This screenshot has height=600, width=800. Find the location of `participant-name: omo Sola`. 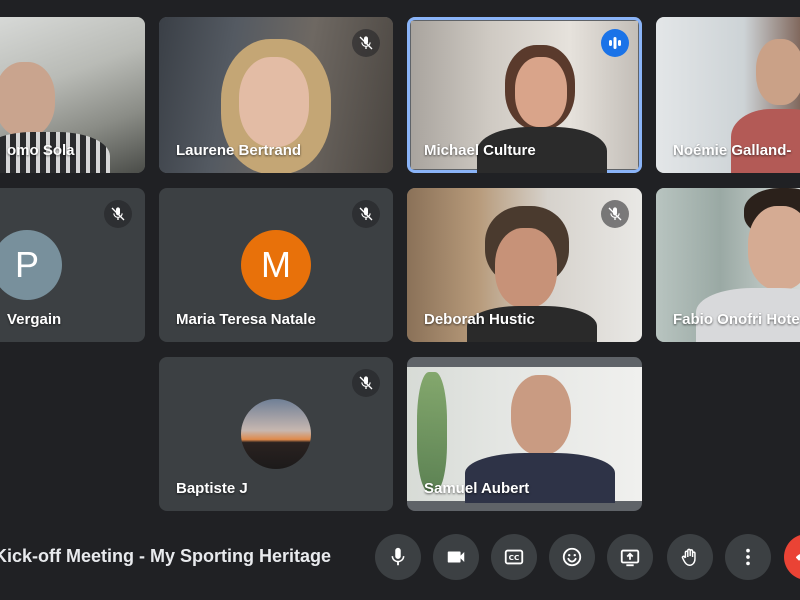

participant-name: omo Sola is located at coordinates (41, 150).